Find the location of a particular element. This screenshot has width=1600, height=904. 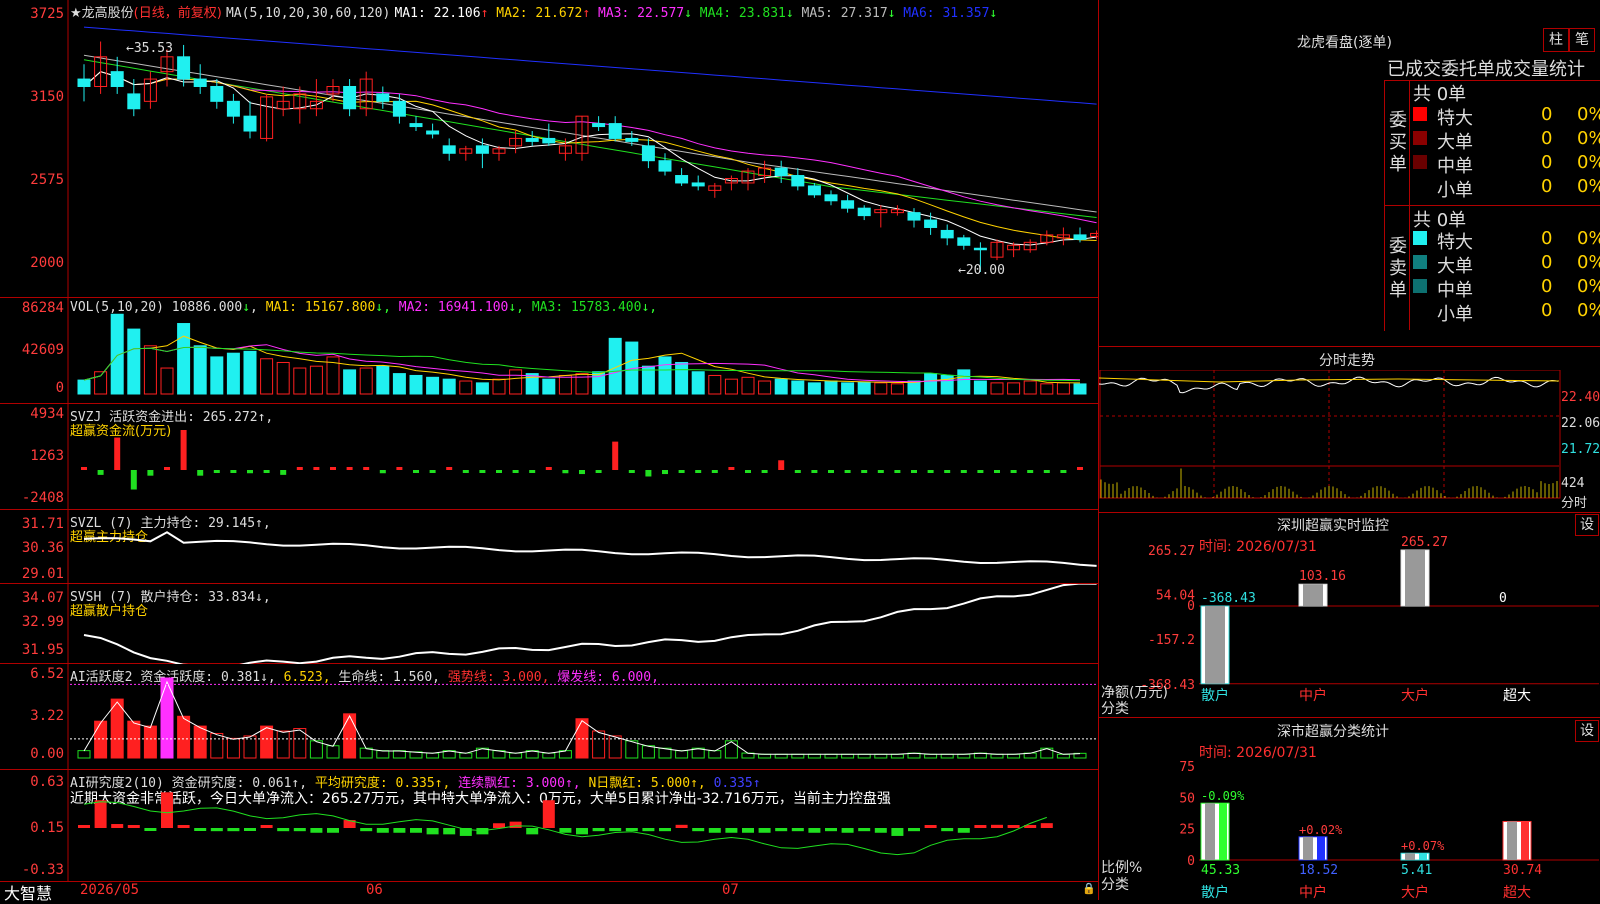

main-holding-line is located at coordinates (590, 549).